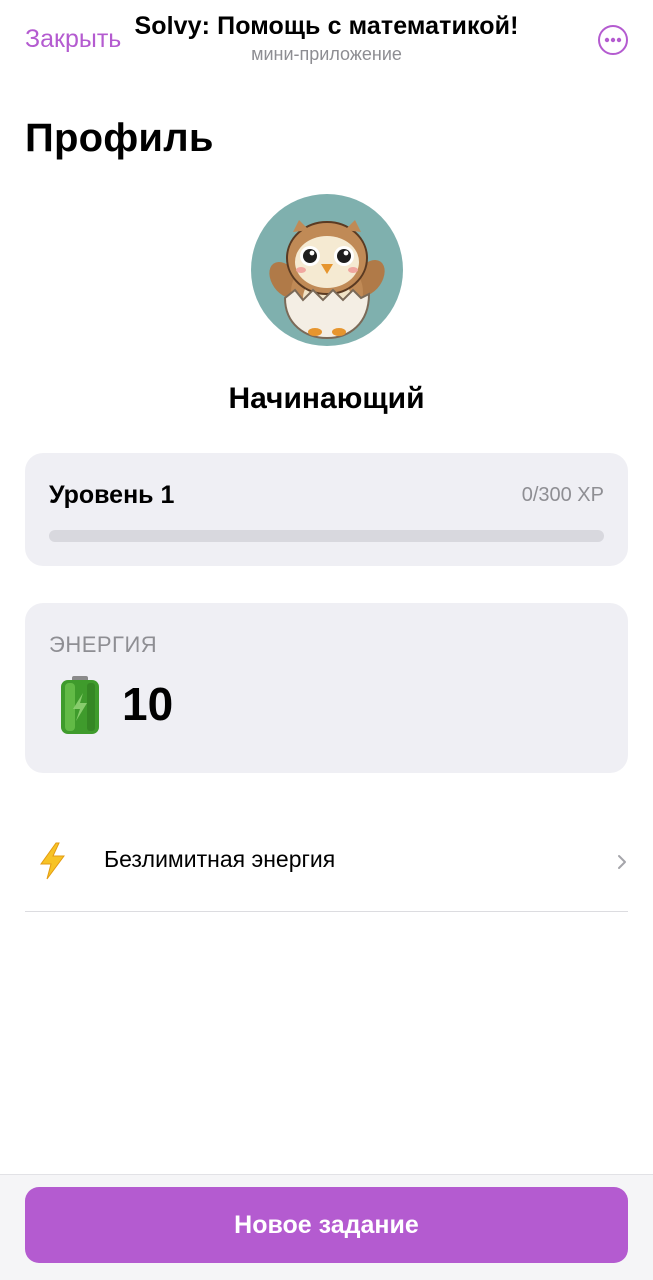 This screenshot has height=1280, width=653. I want to click on battery-icon, so click(80, 705).